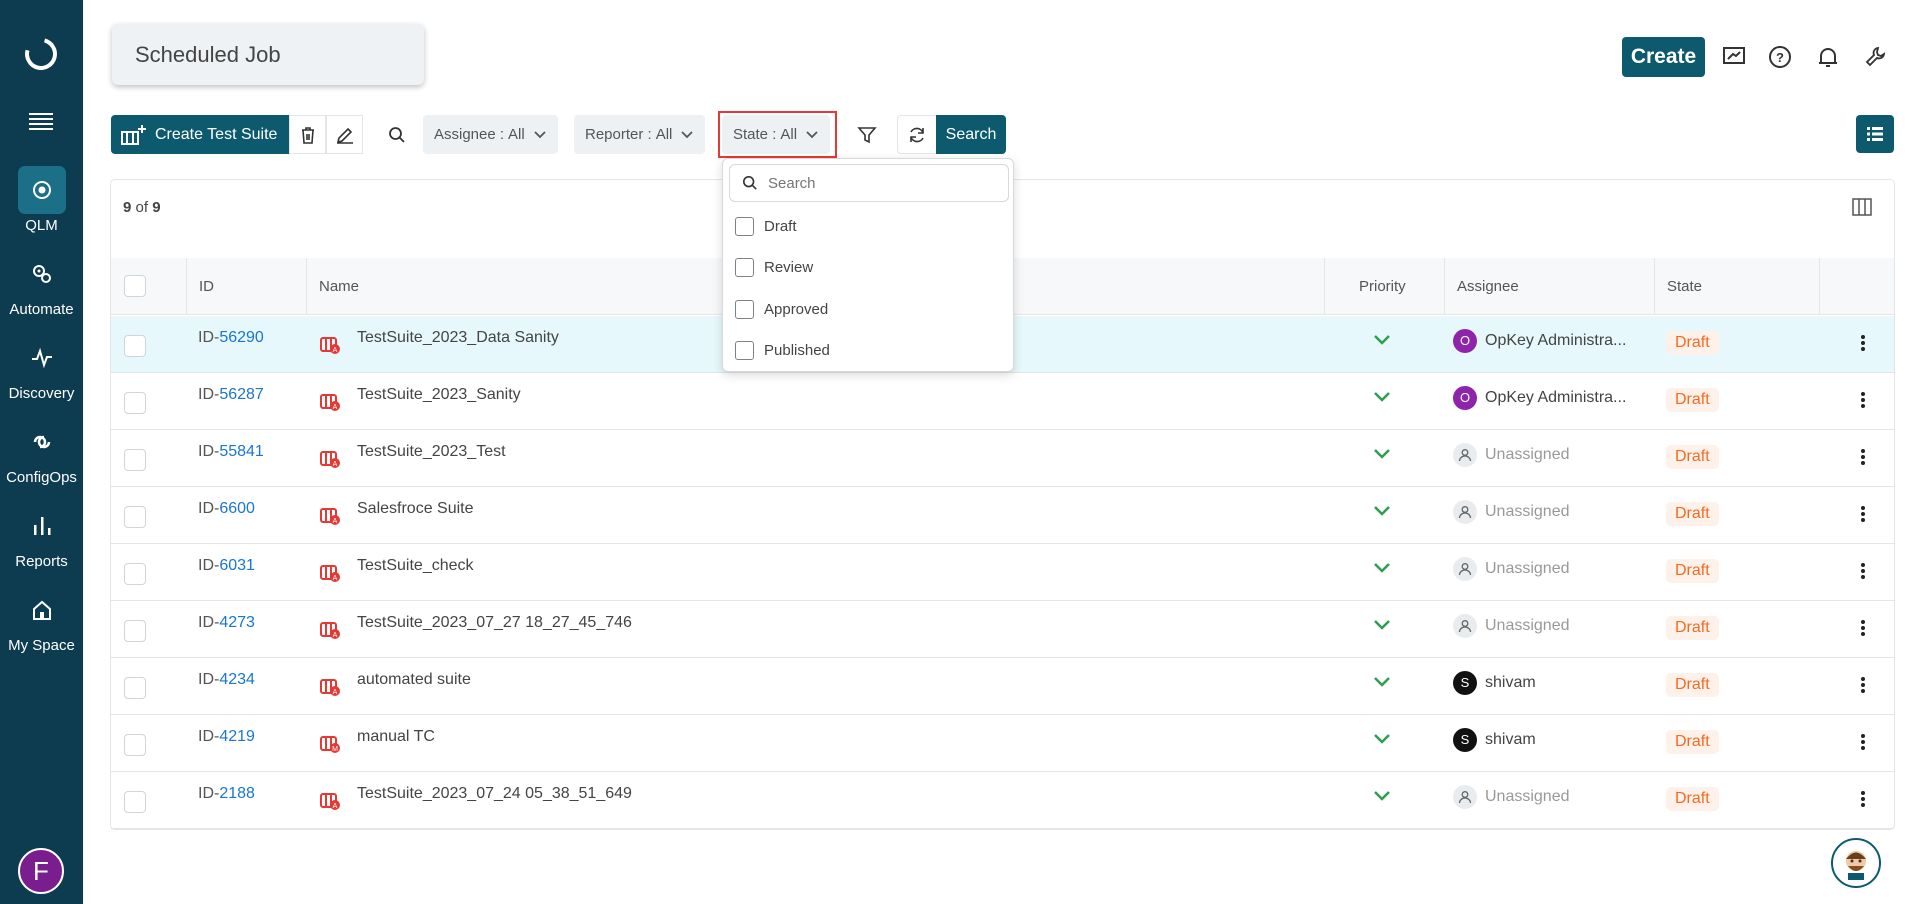 The width and height of the screenshot is (1919, 904). What do you see at coordinates (335, 635) in the screenshot?
I see `svg-text: A` at bounding box center [335, 635].